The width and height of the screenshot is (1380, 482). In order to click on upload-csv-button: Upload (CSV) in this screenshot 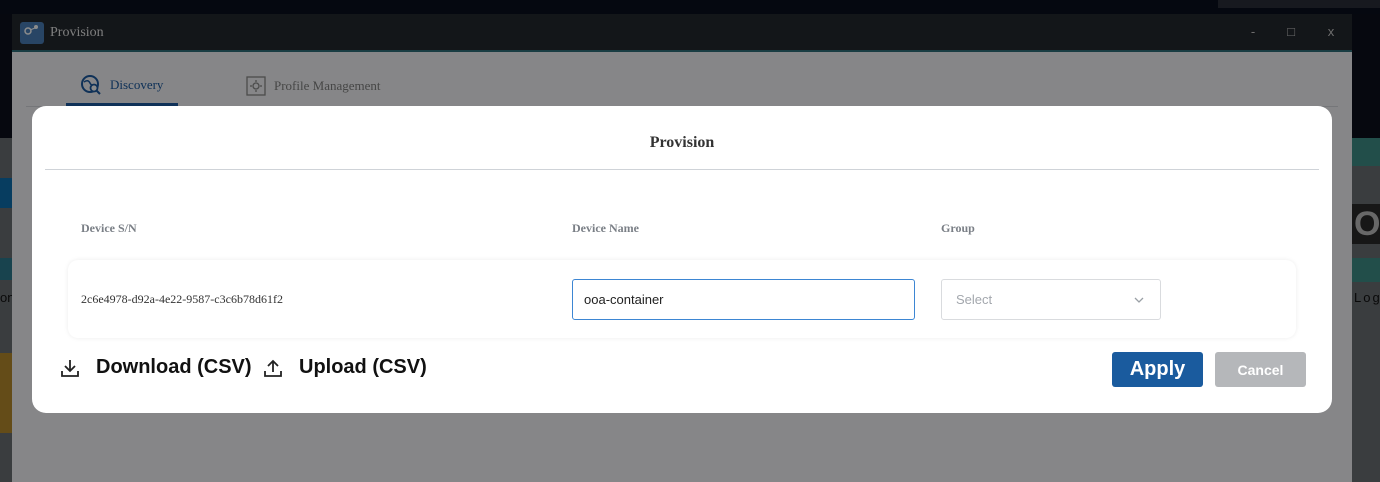, I will do `click(345, 367)`.